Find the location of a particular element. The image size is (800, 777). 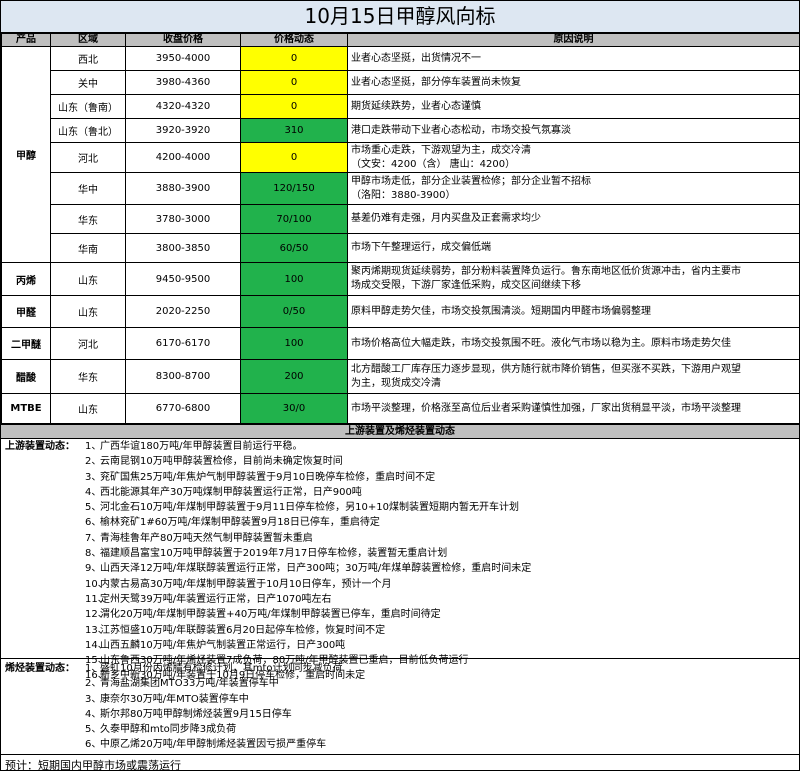

reason-cell: 市场平淡整理，价格涨至高位后业者采购谨慎性加强，厂家出货稍显平淡，市场平淡整理 is located at coordinates (573, 408).